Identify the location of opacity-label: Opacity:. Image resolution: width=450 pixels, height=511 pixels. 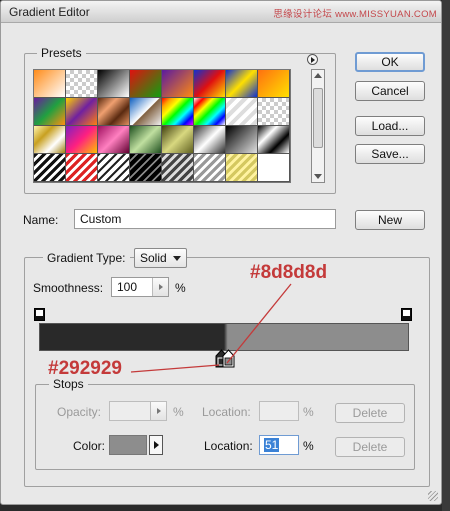
(79, 412).